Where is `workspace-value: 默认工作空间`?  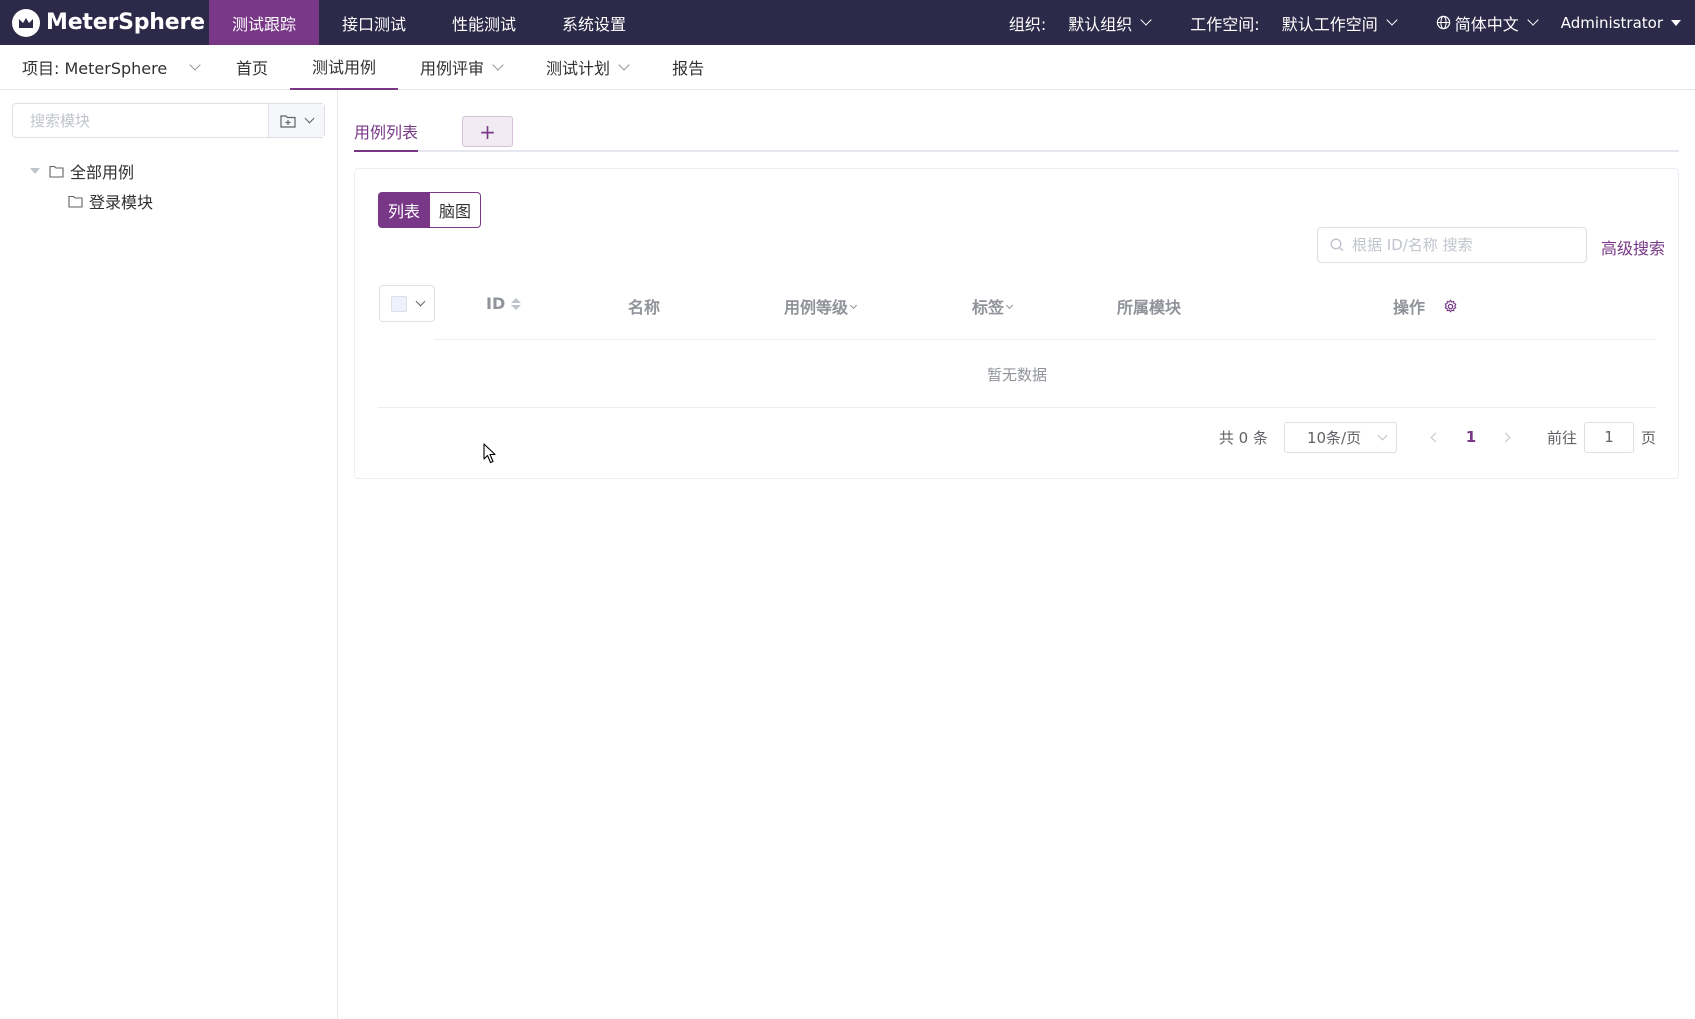 workspace-value: 默认工作空间 is located at coordinates (1329, 24).